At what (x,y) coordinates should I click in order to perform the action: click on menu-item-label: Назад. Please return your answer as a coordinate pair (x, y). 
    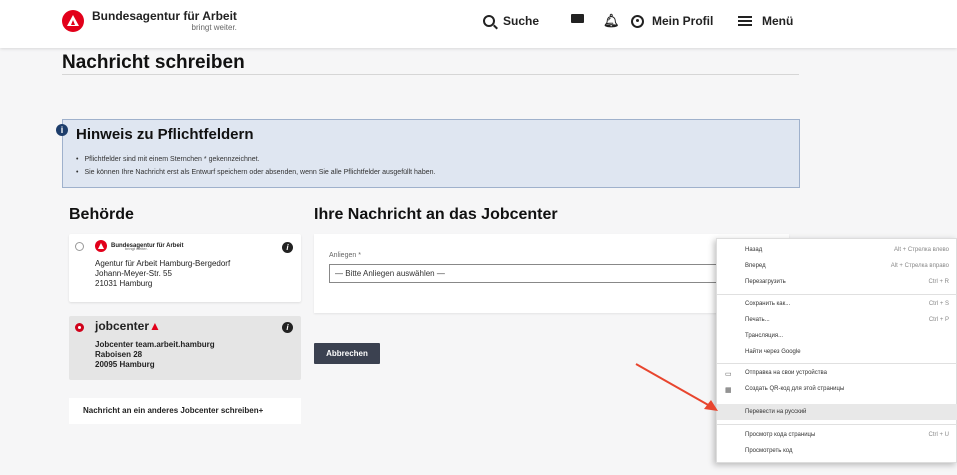
    Looking at the image, I should click on (754, 250).